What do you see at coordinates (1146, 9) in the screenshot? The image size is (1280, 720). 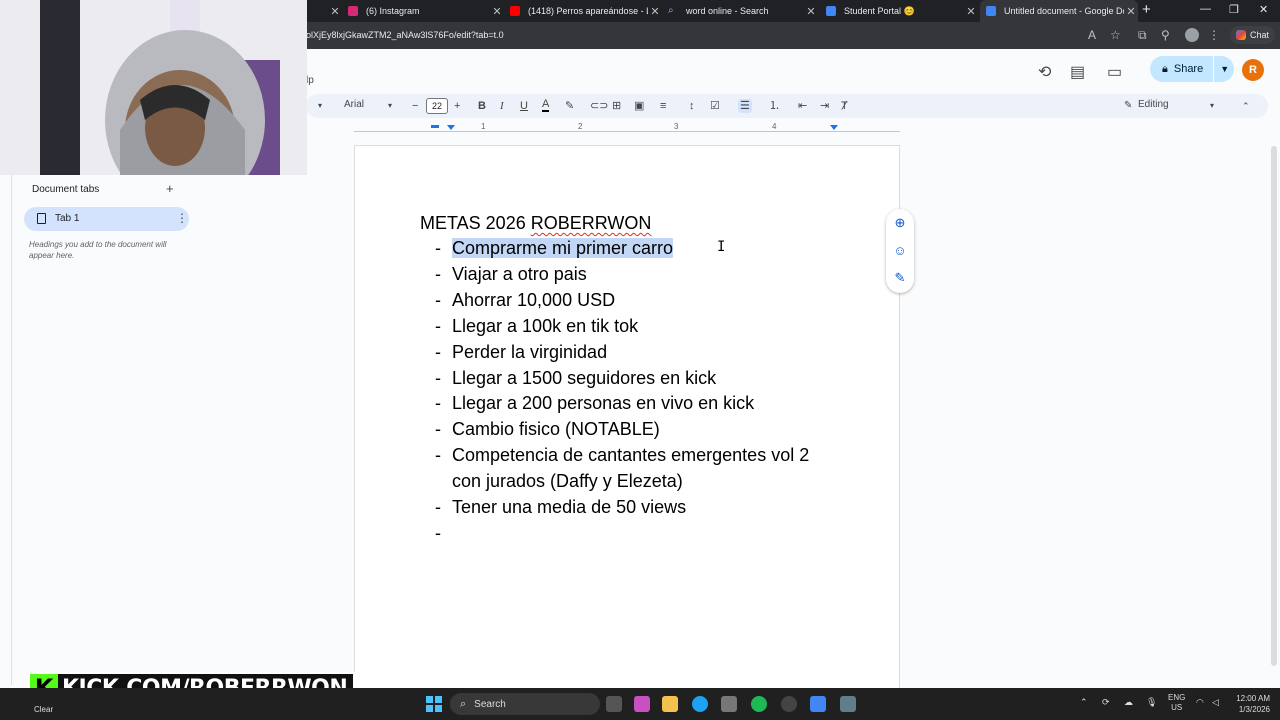 I see `new-tab-button: +` at bounding box center [1146, 9].